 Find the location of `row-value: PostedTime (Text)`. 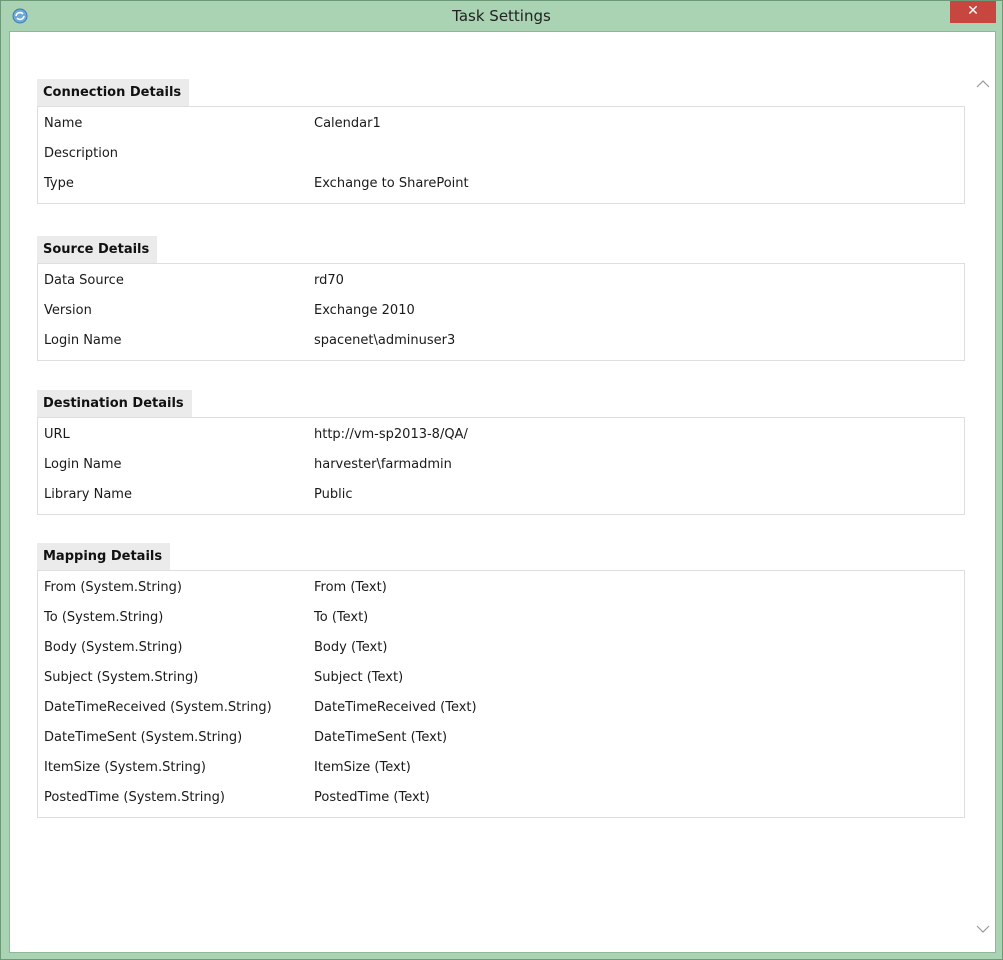

row-value: PostedTime (Text) is located at coordinates (372, 797).